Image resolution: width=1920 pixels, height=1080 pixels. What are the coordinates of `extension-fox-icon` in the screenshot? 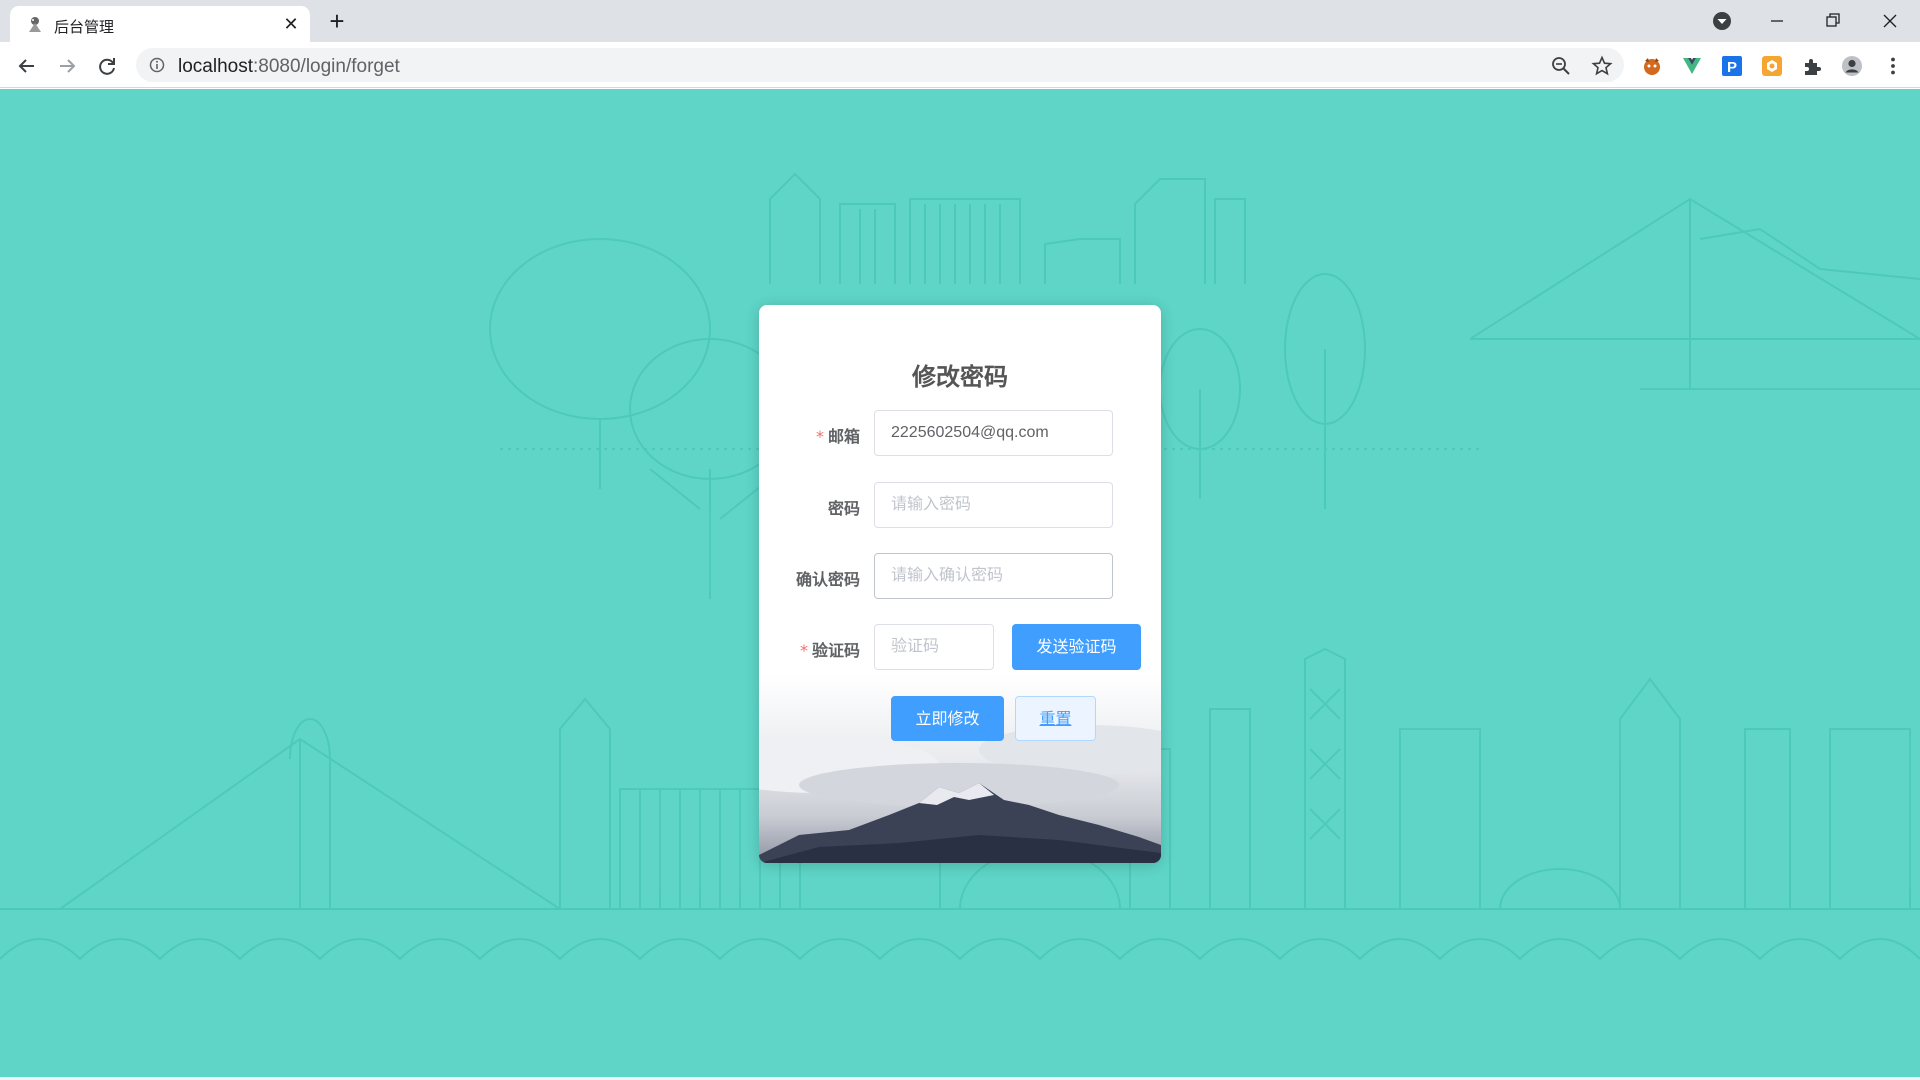 It's located at (1652, 66).